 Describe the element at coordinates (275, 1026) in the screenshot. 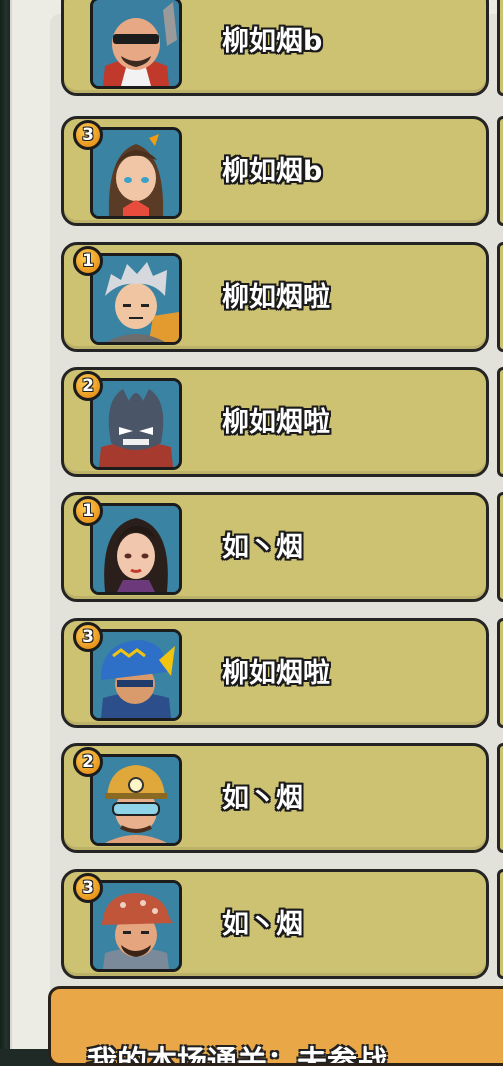

I see `my-result-panel: 我的本场通关：未参战` at that location.